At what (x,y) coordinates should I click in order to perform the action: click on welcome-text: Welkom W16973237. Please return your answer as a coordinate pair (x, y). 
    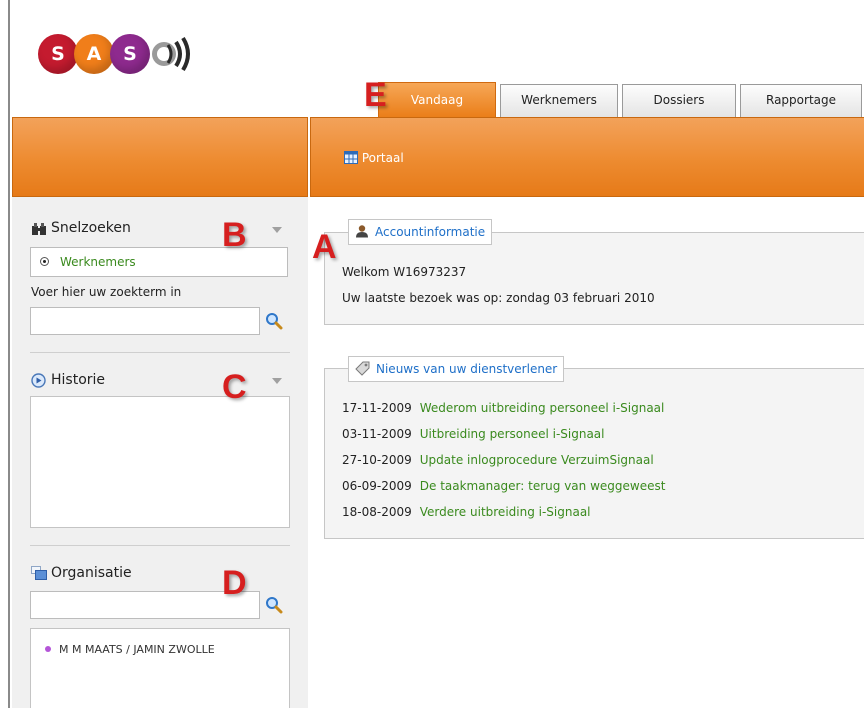
    Looking at the image, I should click on (404, 272).